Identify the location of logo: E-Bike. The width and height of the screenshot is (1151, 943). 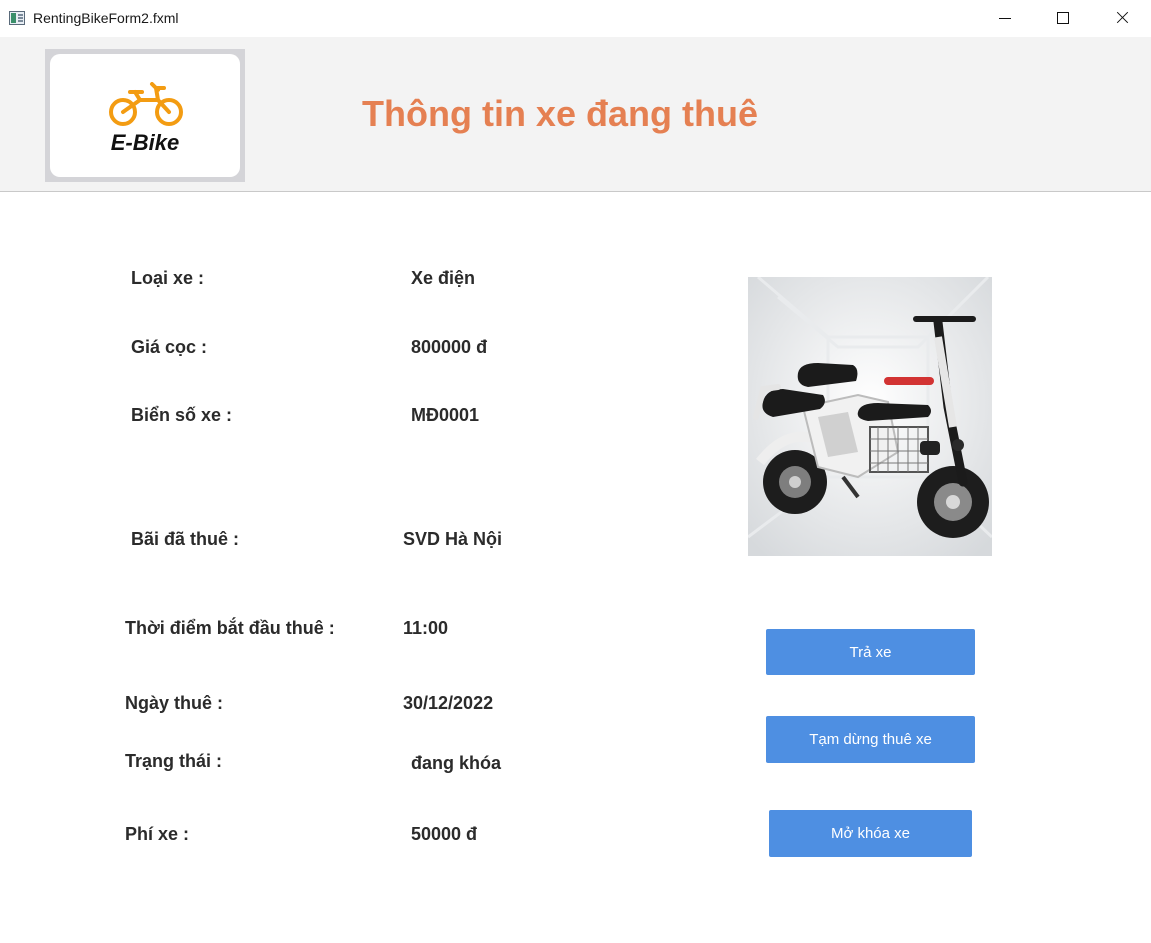
(145, 115).